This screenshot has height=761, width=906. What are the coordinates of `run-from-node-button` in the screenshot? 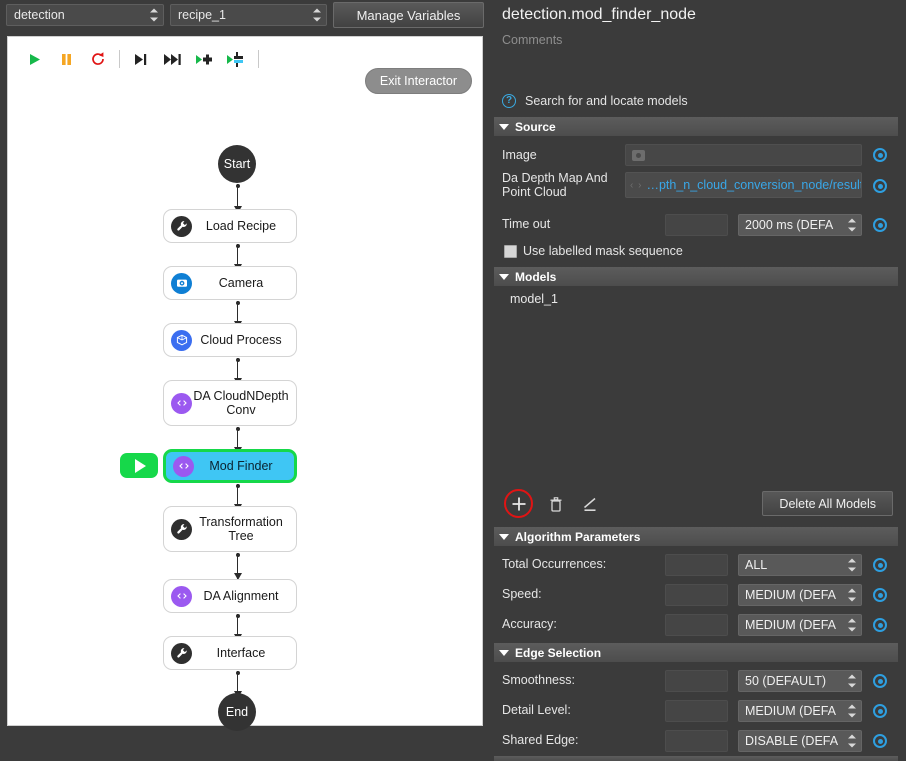 It's located at (205, 59).